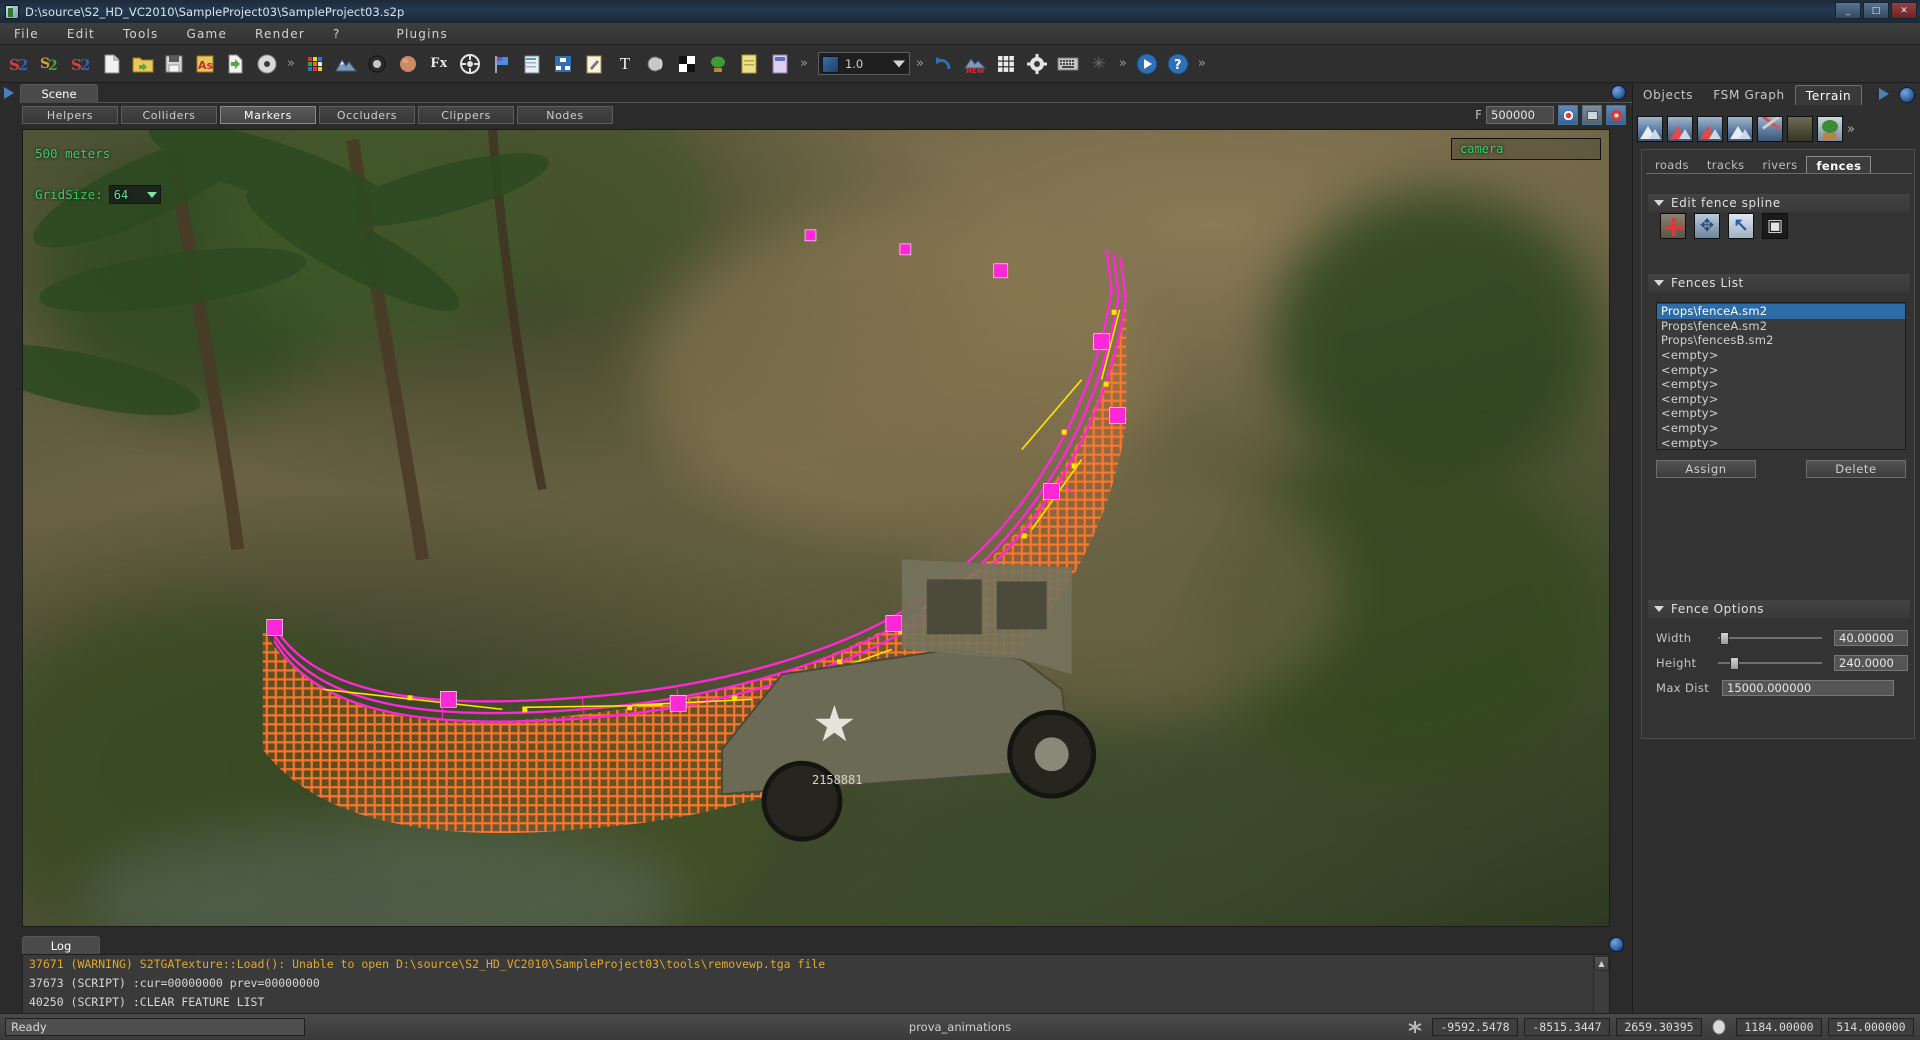  I want to click on s2-open-icon: S2, so click(50, 64).